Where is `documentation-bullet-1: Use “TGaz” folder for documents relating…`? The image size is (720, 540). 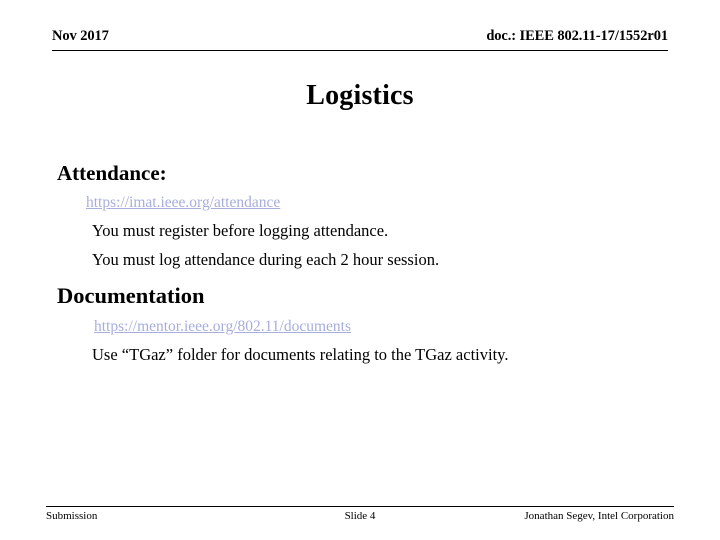 documentation-bullet-1: Use “TGaz” folder for documents relating… is located at coordinates (300, 354).